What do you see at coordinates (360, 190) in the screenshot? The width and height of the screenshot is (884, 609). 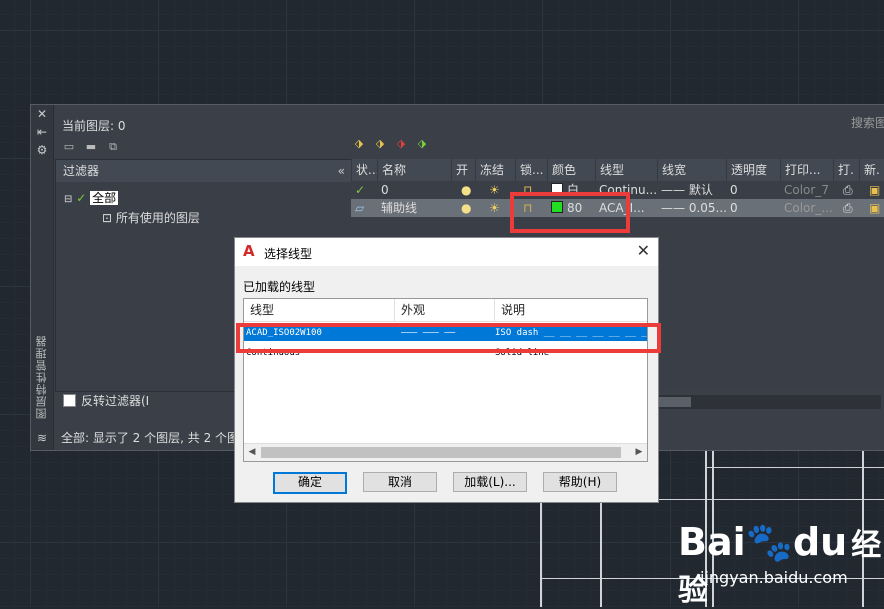 I see `current-check-icon: ✓` at bounding box center [360, 190].